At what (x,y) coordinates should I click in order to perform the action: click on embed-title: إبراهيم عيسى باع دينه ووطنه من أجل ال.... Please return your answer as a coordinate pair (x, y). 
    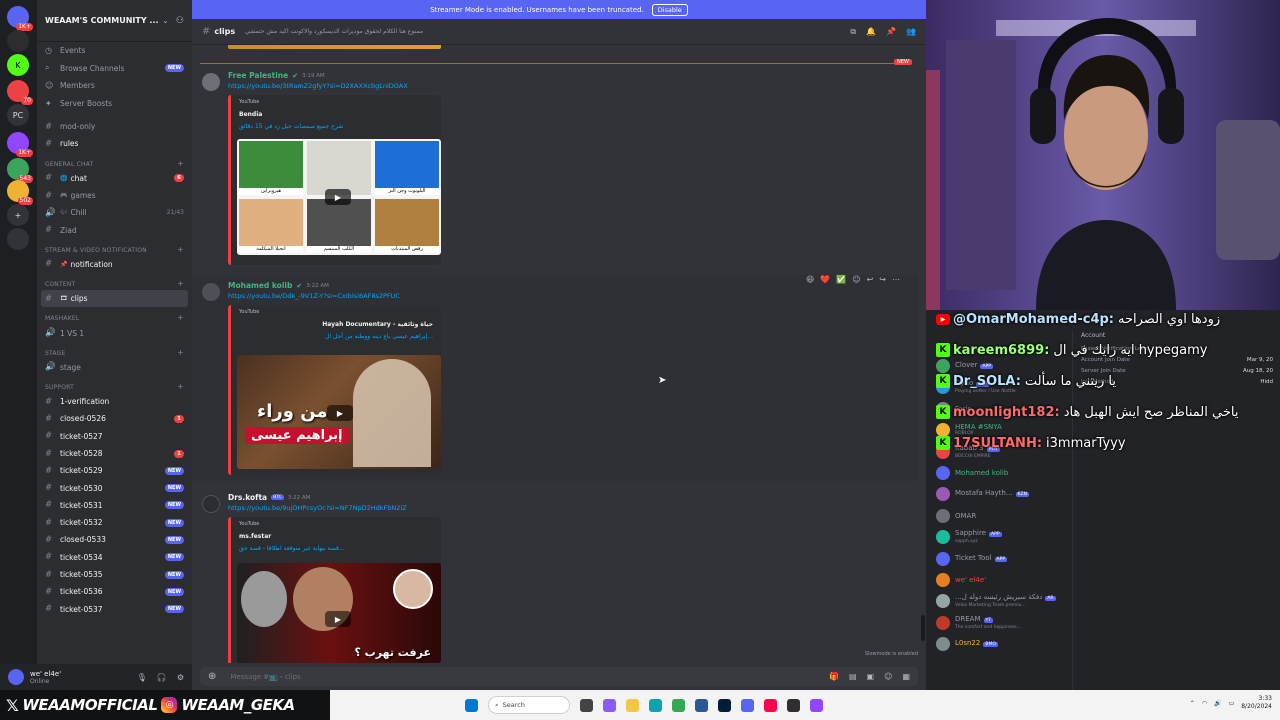
    Looking at the image, I should click on (379, 336).